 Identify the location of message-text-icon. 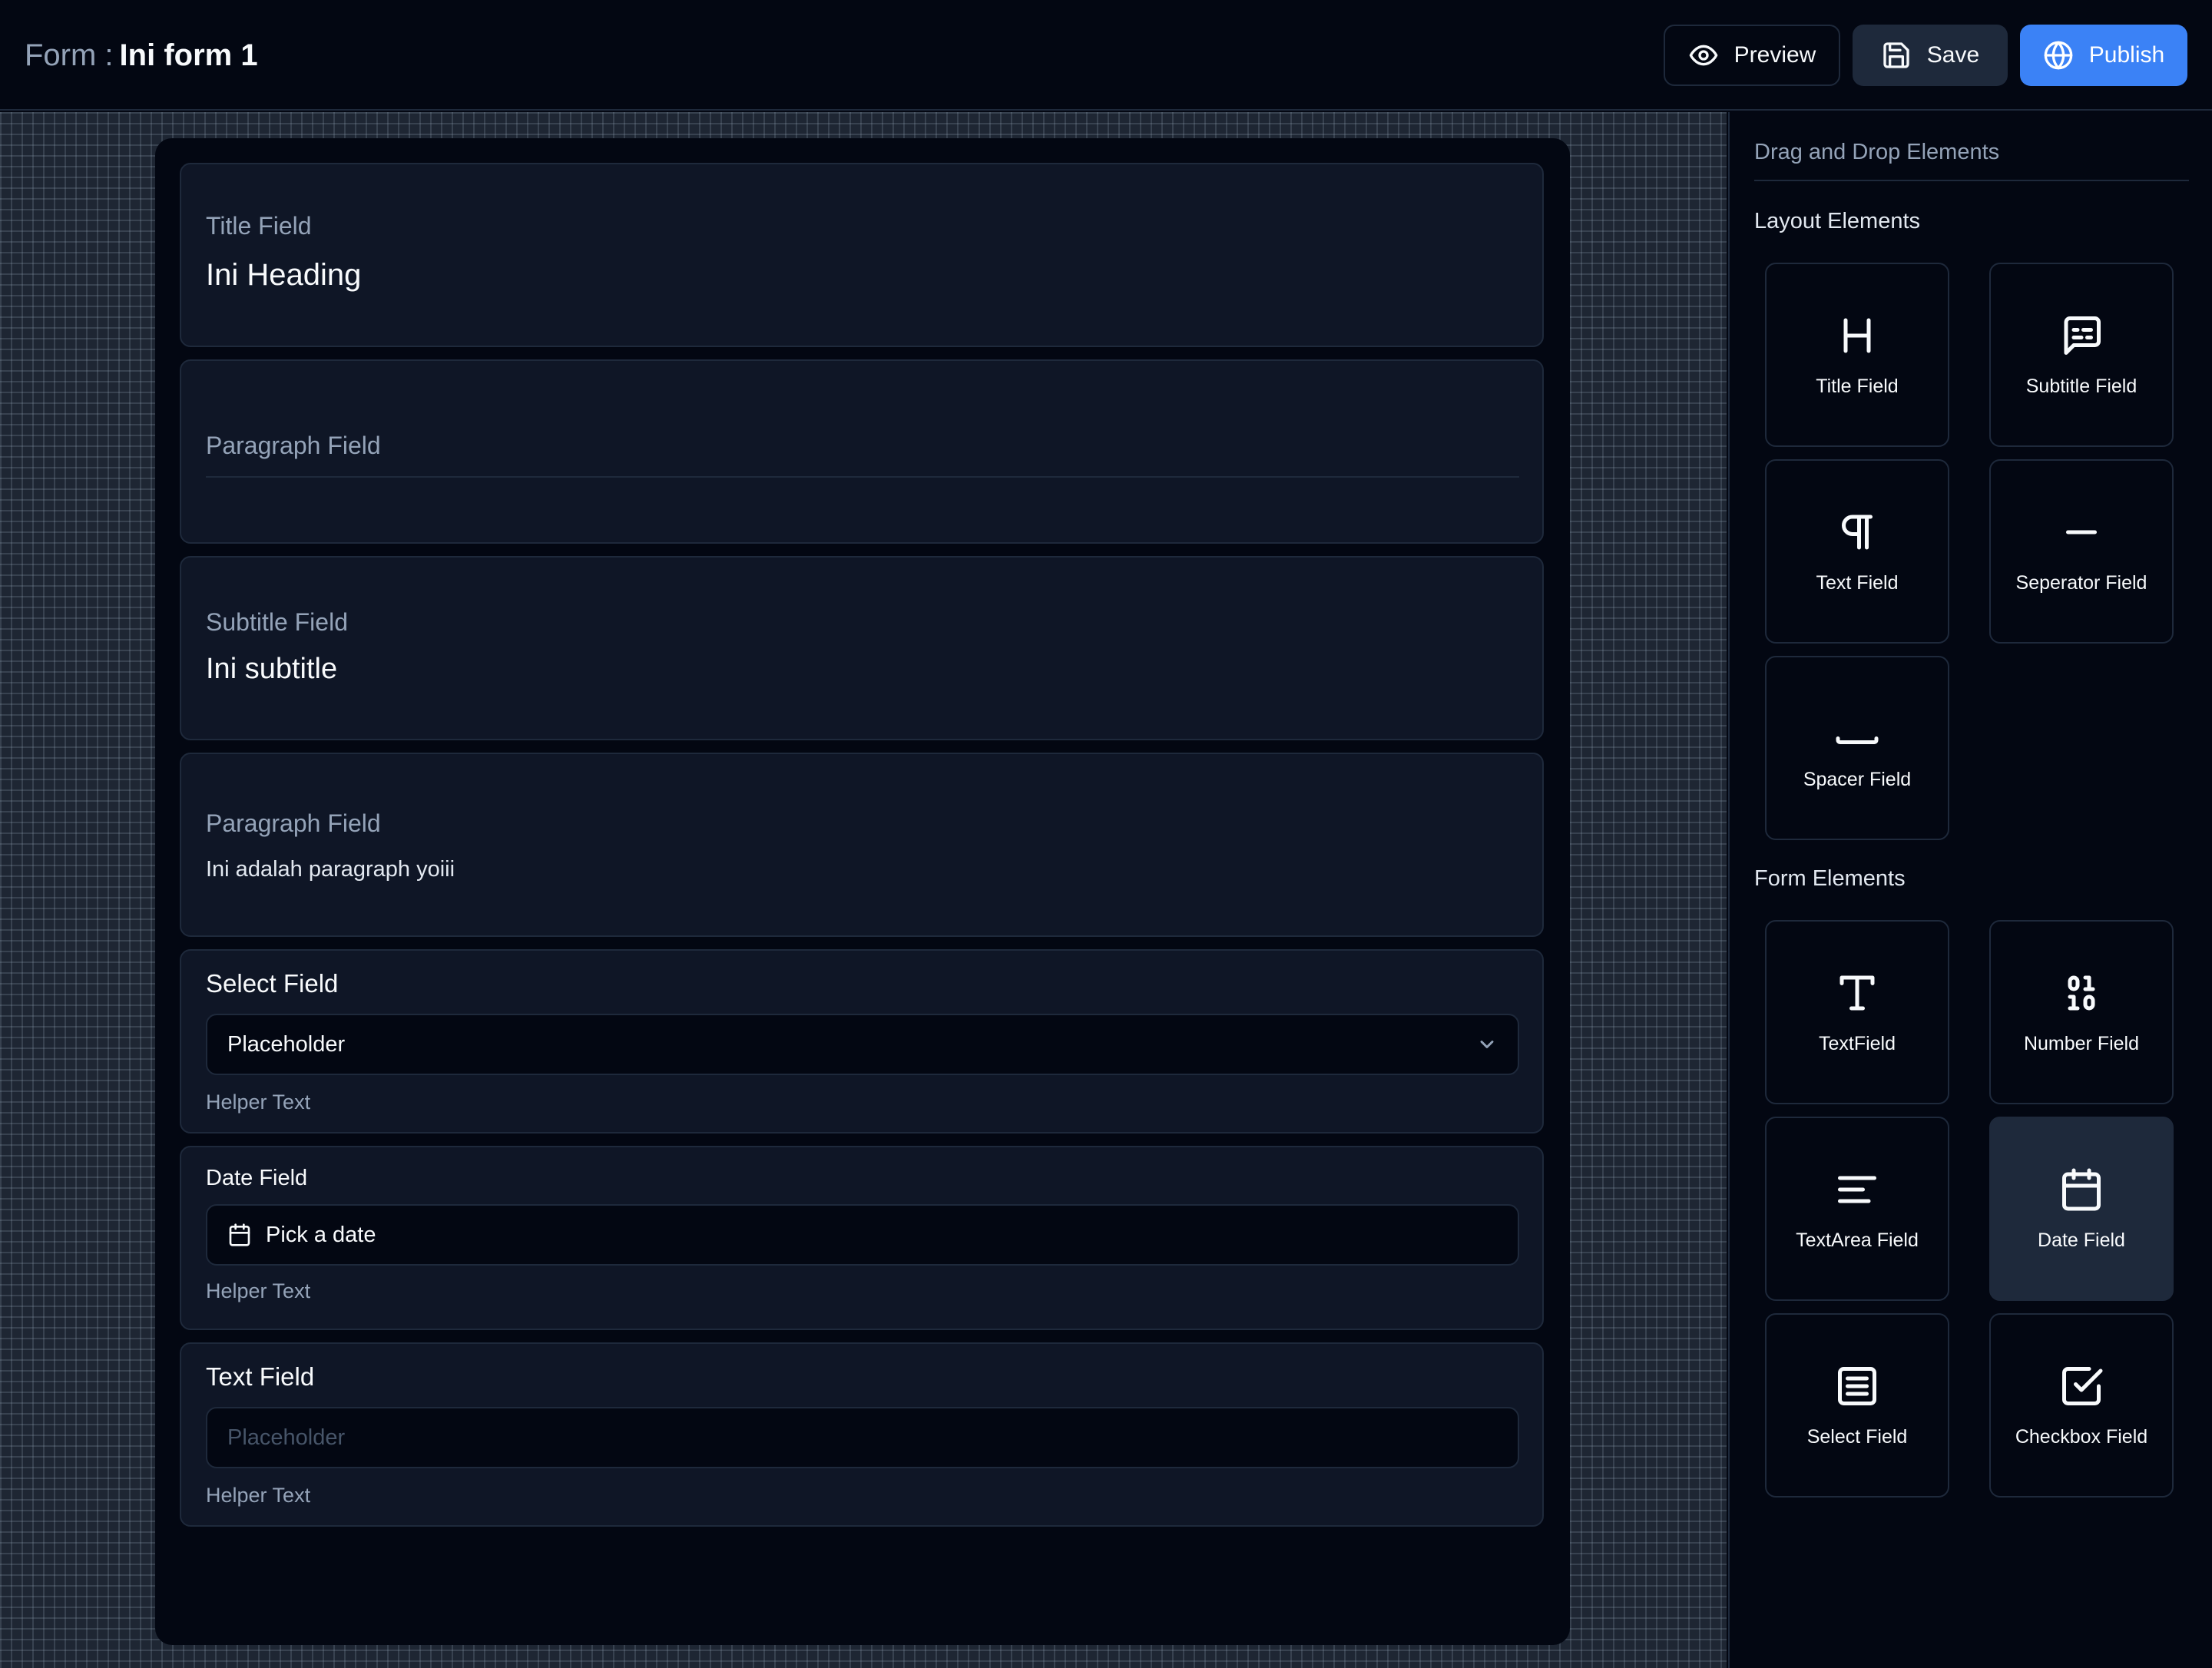
(2083, 335).